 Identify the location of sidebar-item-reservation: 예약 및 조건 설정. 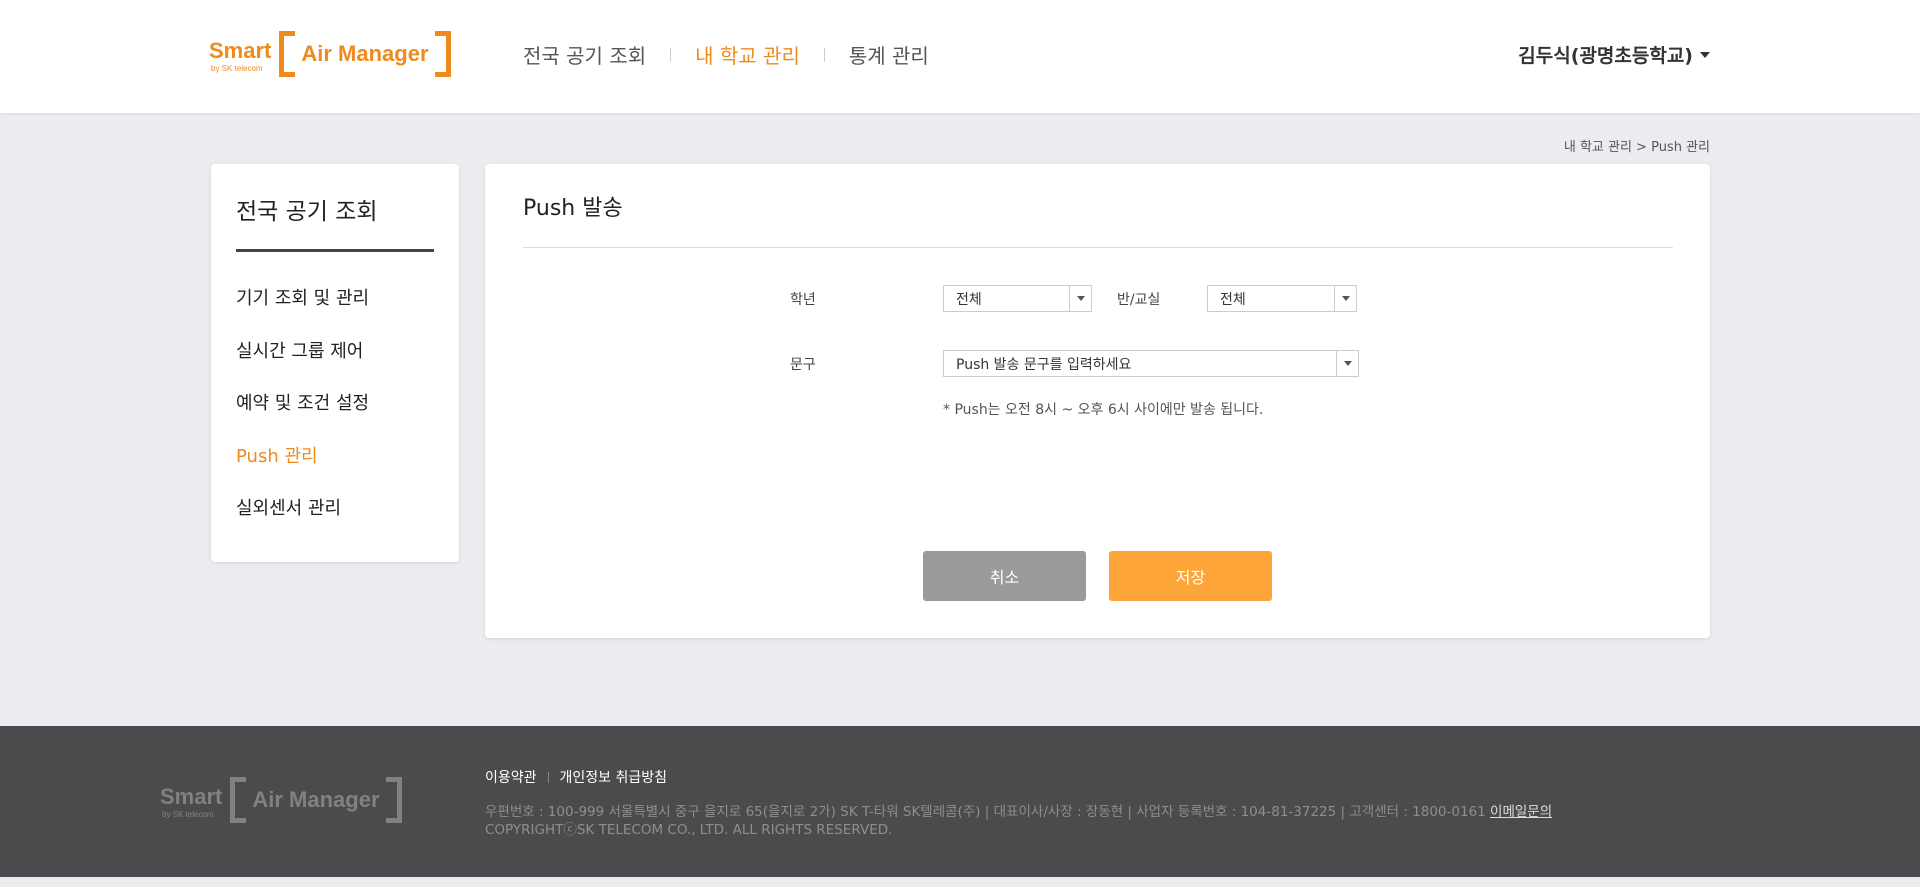
(302, 415).